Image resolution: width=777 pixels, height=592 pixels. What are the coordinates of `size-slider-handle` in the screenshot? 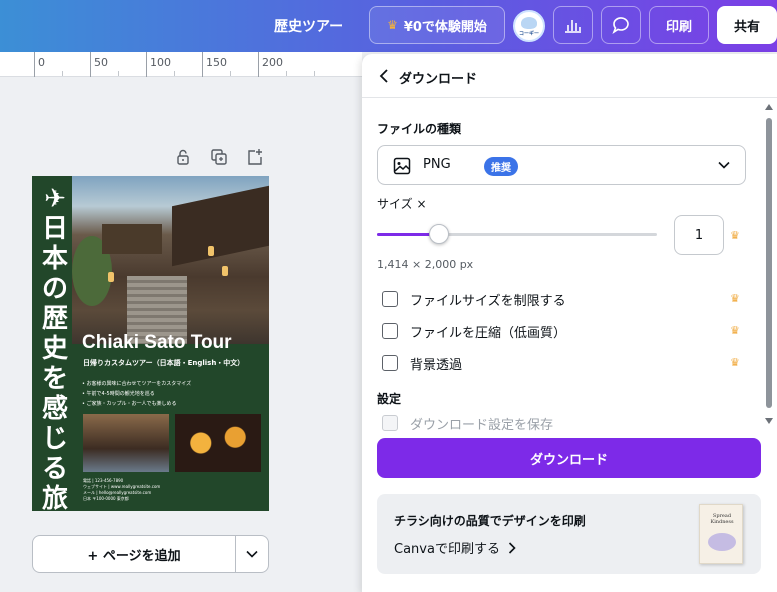 It's located at (438, 234).